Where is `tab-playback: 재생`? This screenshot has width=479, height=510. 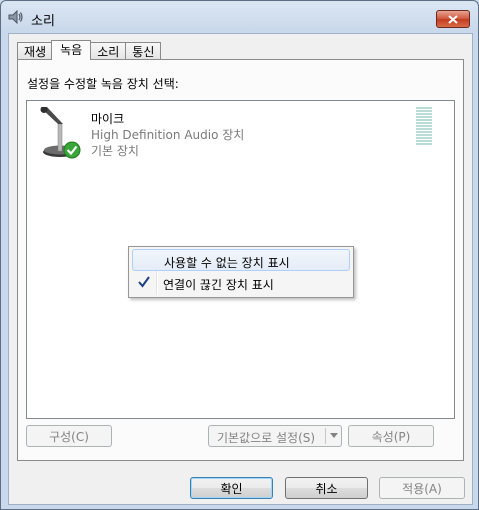 tab-playback: 재생 is located at coordinates (35, 51).